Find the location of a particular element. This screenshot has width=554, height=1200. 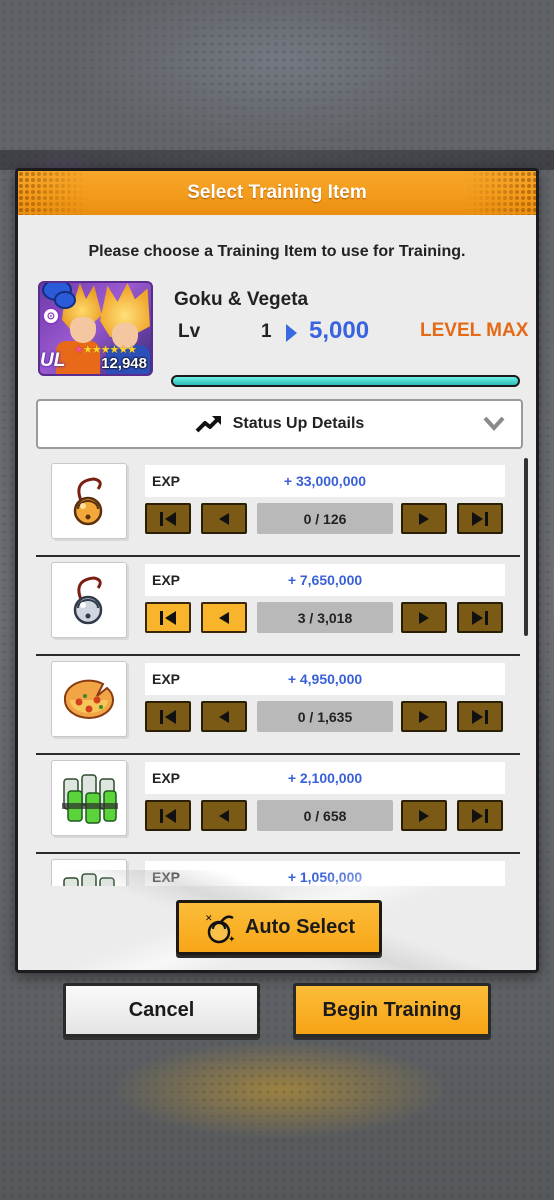

exp-info: EXP + 4,950,000 is located at coordinates (325, 679).